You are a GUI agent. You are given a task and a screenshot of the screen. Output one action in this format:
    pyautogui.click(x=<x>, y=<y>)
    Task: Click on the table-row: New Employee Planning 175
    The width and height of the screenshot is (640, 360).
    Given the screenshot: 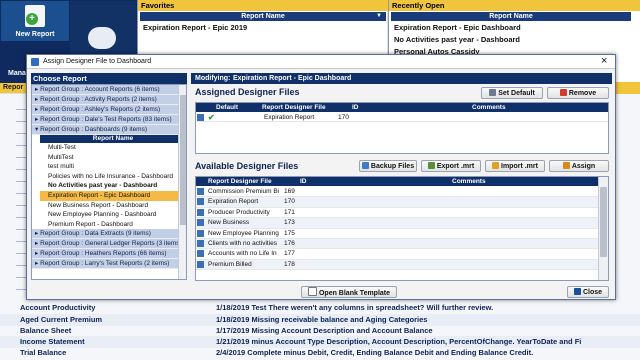 What is the action you would take?
    pyautogui.click(x=397, y=234)
    